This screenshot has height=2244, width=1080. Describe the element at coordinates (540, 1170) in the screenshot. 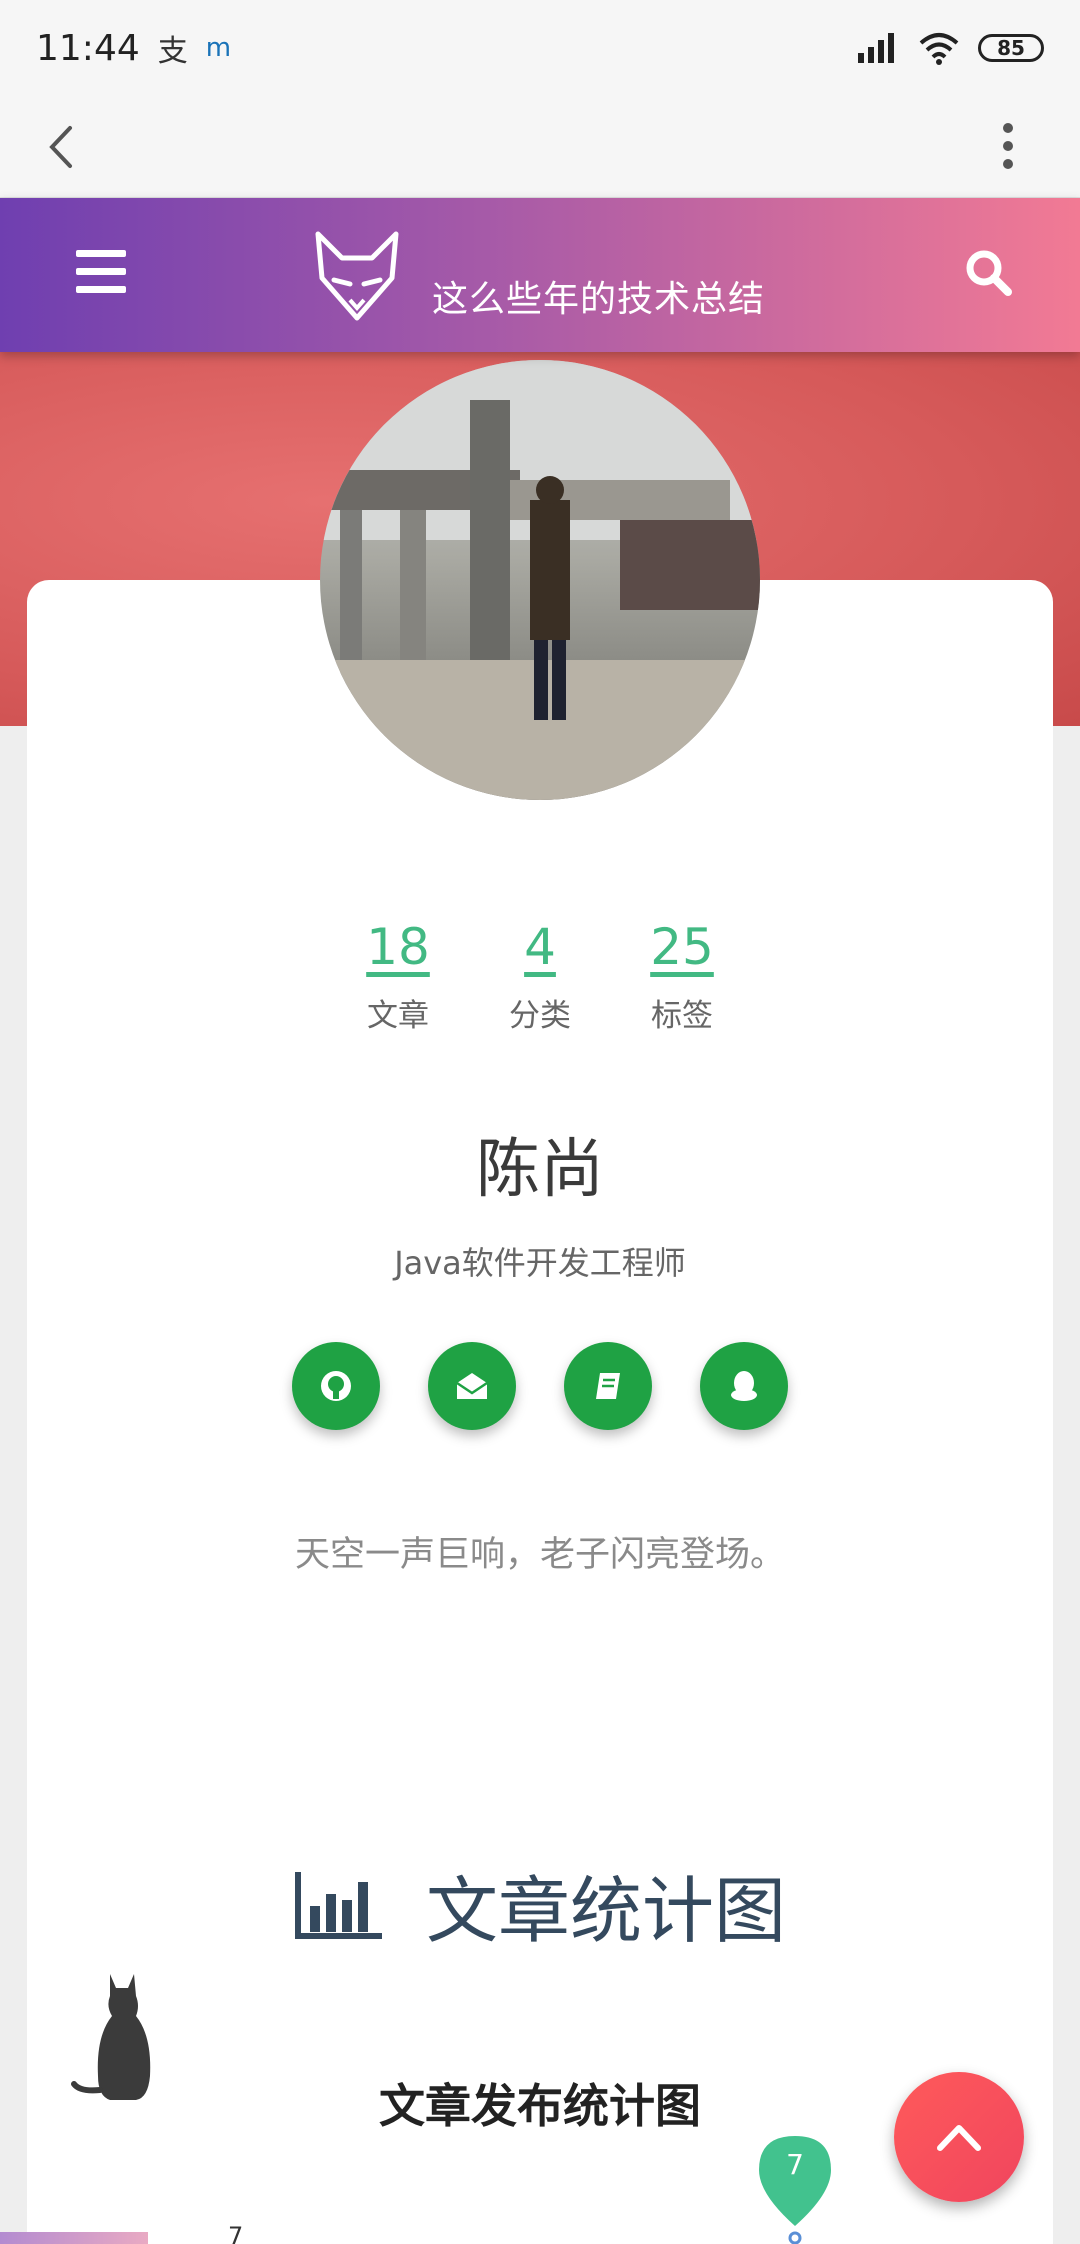

I see `profile-name: 陈尚` at that location.